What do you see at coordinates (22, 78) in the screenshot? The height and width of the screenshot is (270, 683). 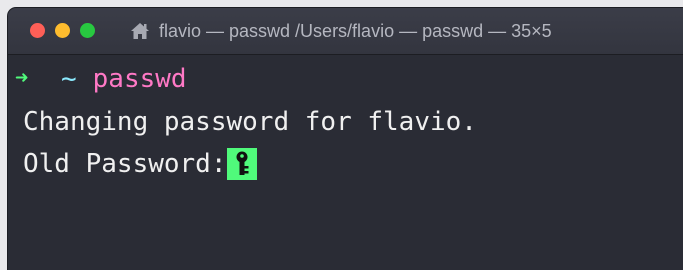 I see `prompt-arrow-icon: ➜` at bounding box center [22, 78].